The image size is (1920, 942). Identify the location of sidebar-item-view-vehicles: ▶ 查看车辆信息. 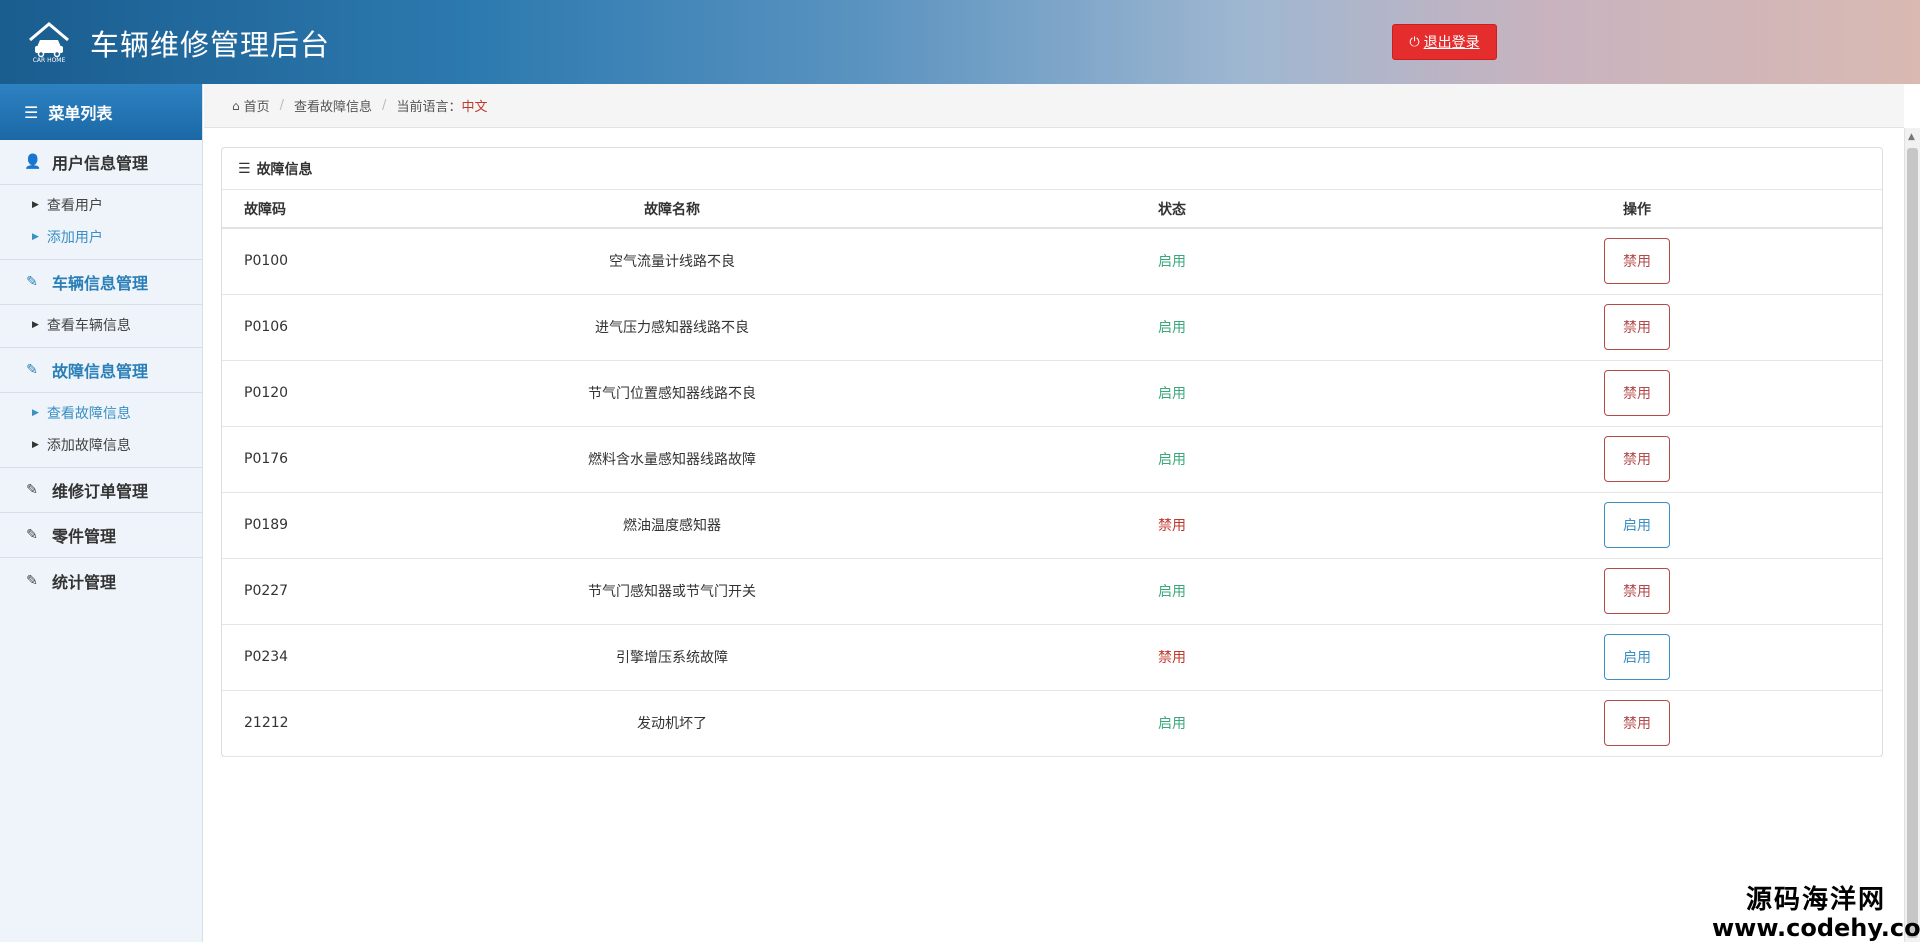
(101, 325).